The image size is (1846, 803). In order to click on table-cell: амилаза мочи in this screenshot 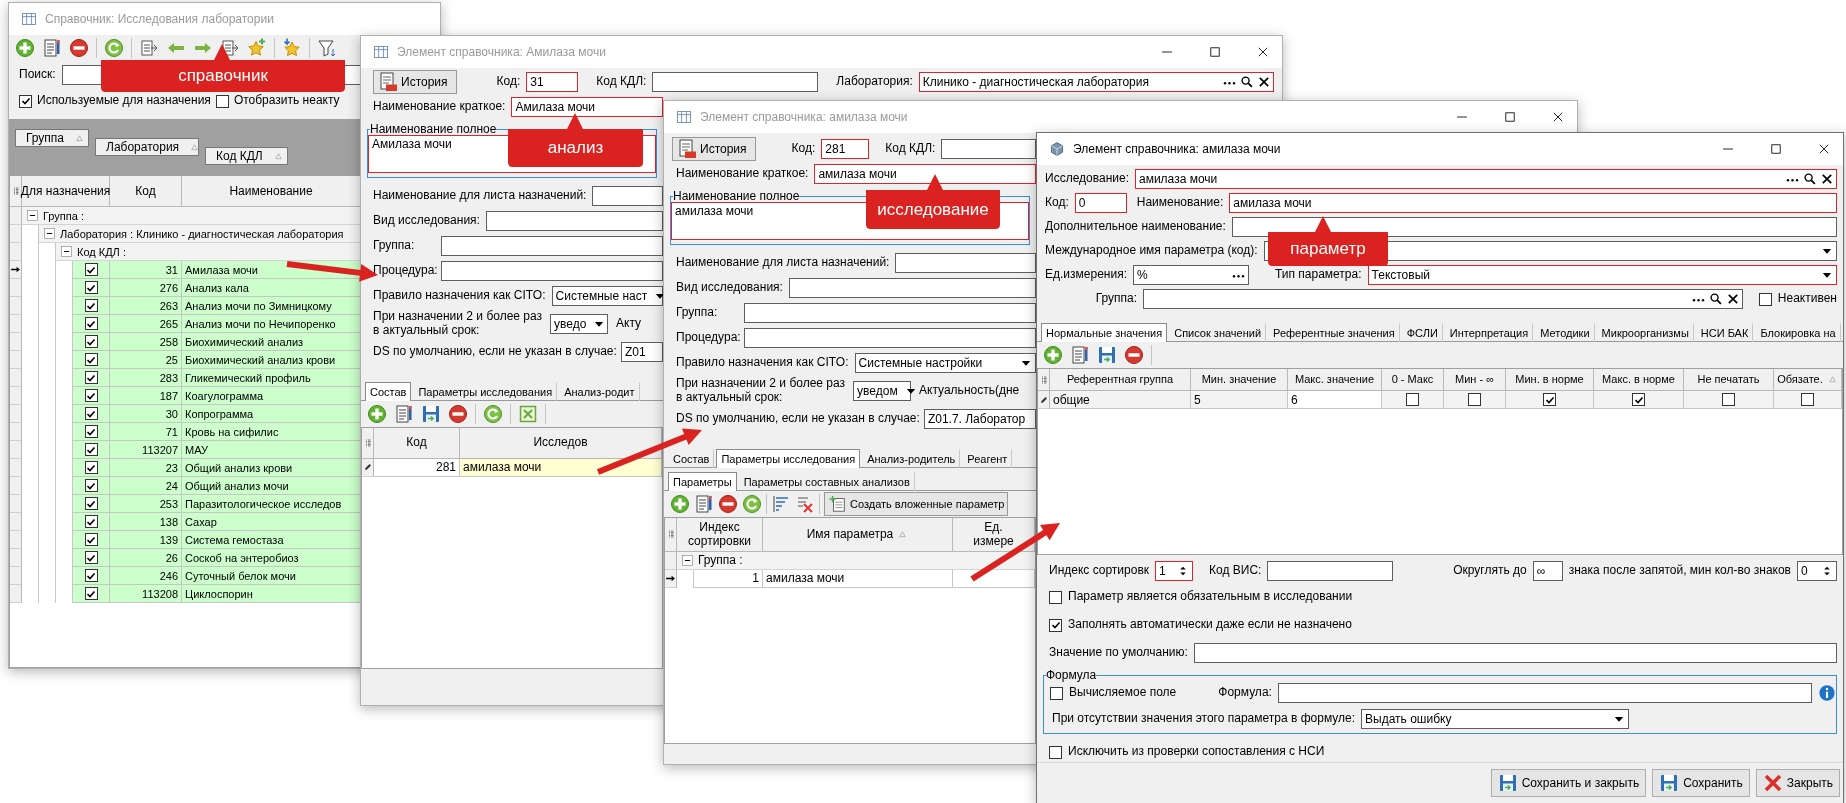, I will do `click(858, 578)`.